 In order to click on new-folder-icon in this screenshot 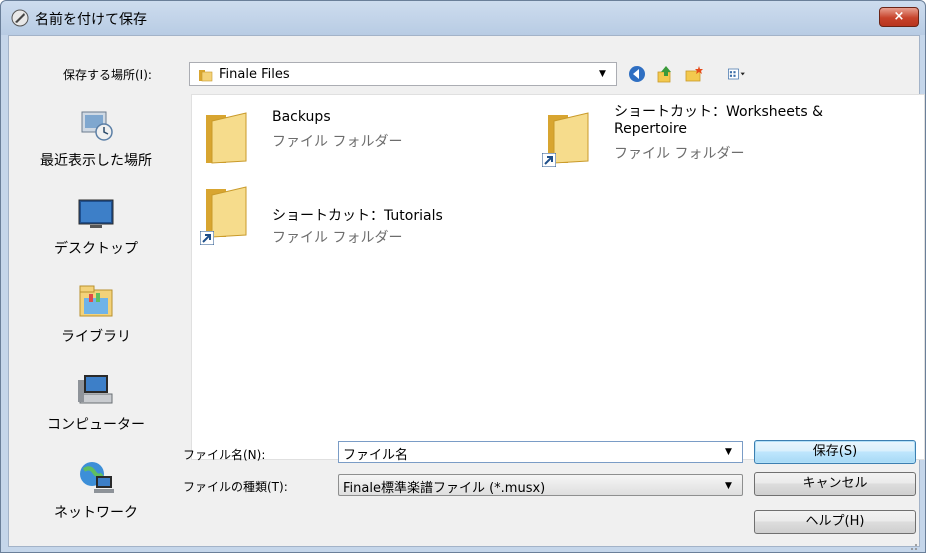, I will do `click(694, 74)`.